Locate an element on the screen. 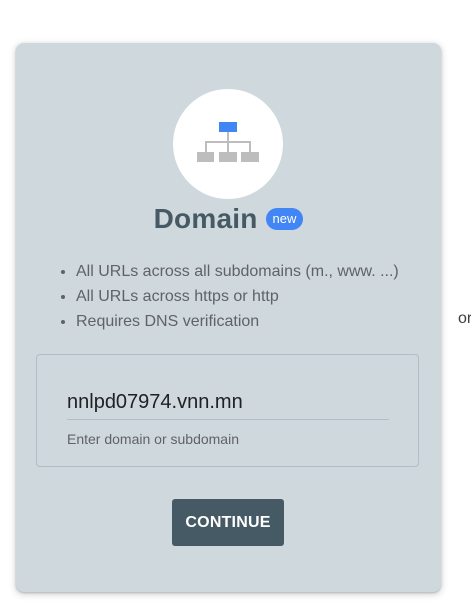 The height and width of the screenshot is (616, 471). sitemap-icon is located at coordinates (228, 142).